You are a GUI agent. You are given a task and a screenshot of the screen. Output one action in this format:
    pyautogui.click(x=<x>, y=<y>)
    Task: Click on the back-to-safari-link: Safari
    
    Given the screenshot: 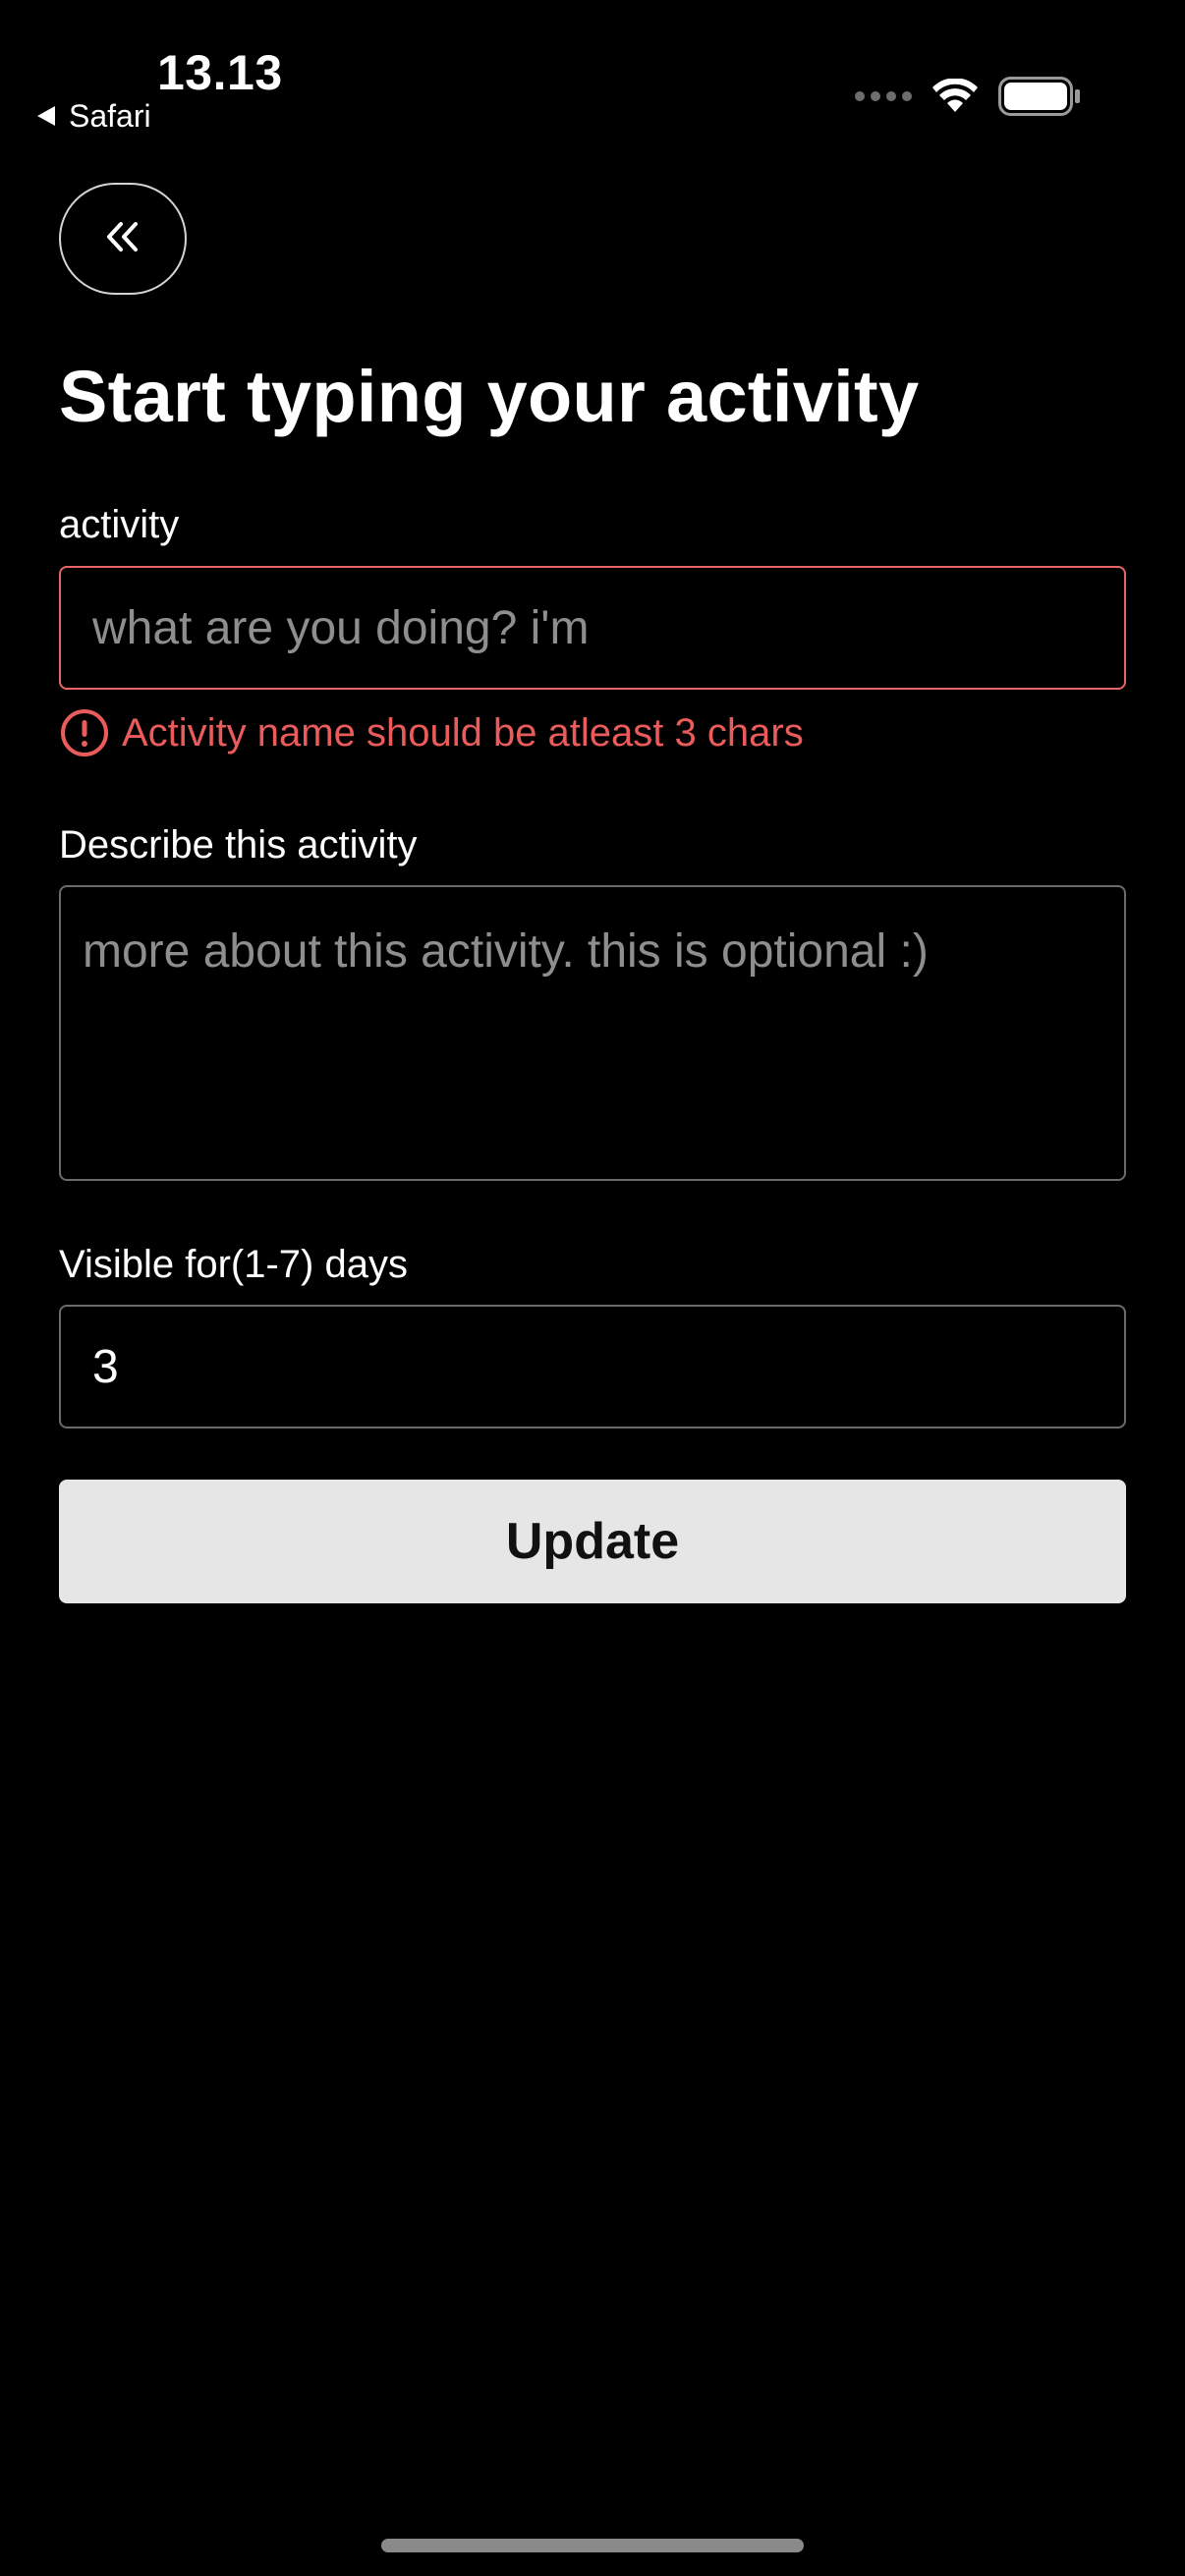 What is the action you would take?
    pyautogui.click(x=93, y=116)
    